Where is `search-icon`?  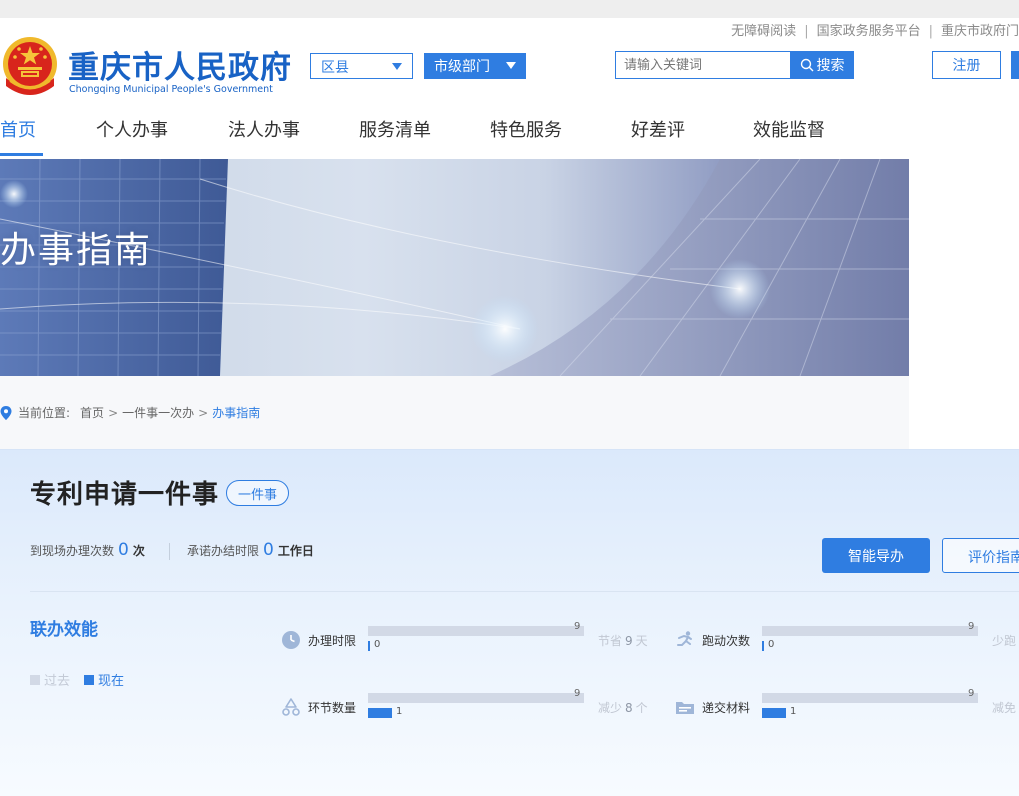 search-icon is located at coordinates (806, 65).